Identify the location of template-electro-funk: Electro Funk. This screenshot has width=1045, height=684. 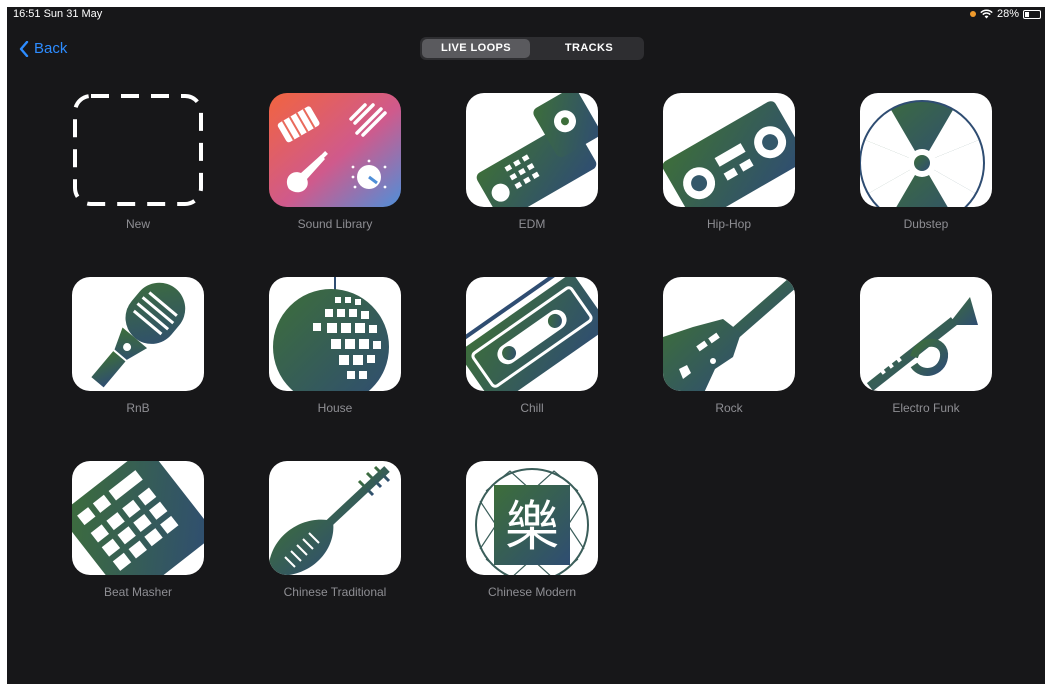
(926, 347).